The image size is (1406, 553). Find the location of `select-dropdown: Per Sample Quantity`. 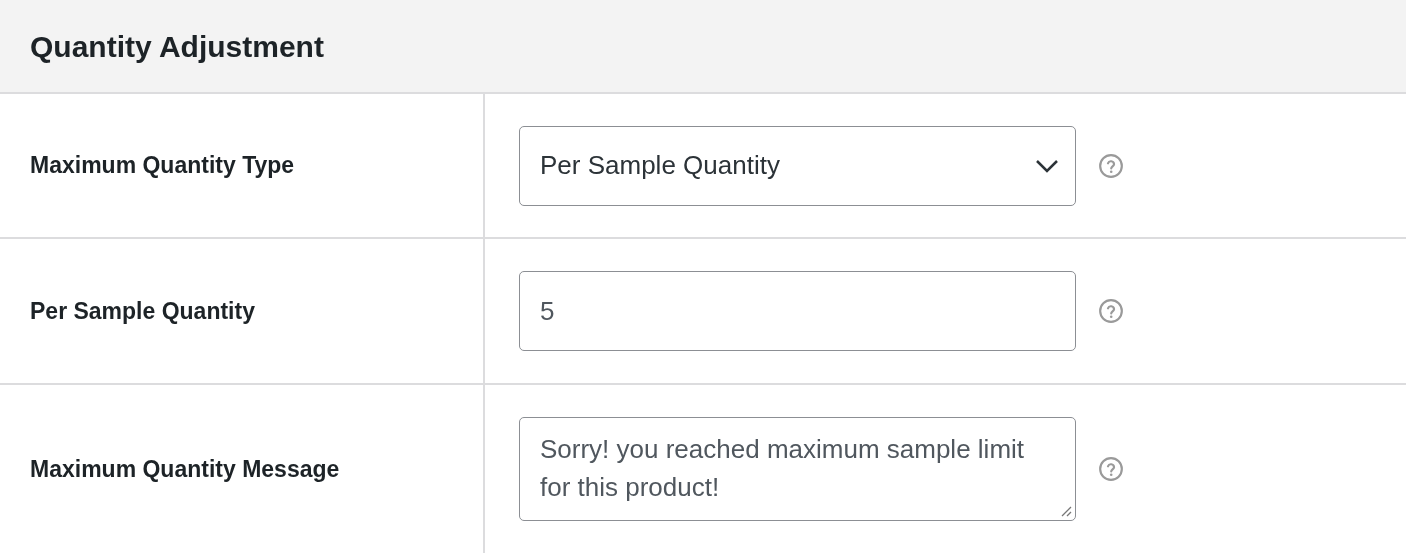

select-dropdown: Per Sample Quantity is located at coordinates (797, 165).